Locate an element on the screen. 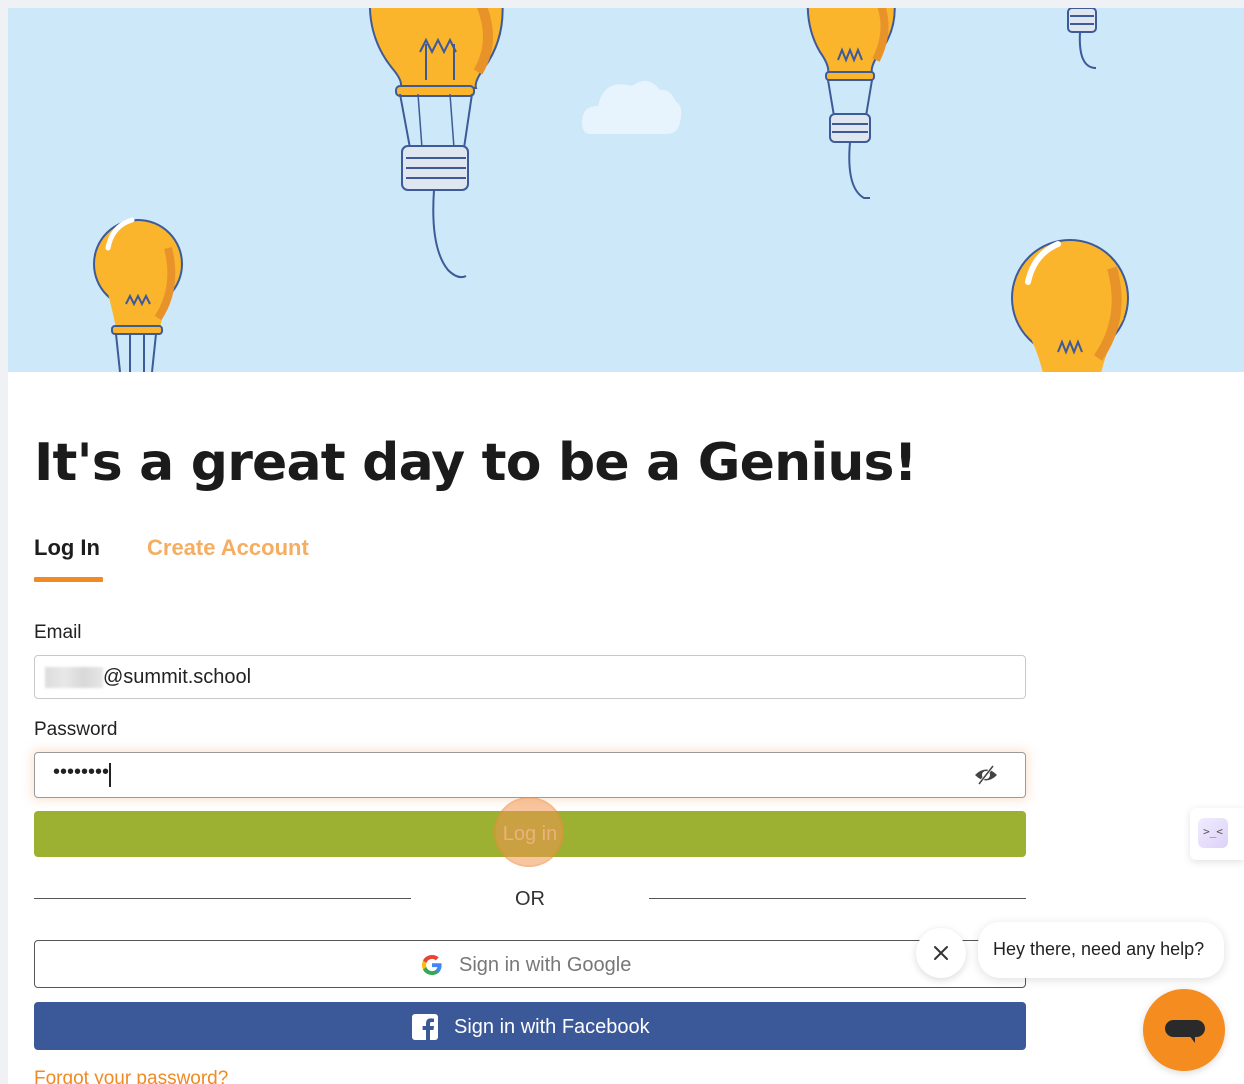 Image resolution: width=1244 pixels, height=1084 pixels. facebook-f-icon is located at coordinates (425, 1027).